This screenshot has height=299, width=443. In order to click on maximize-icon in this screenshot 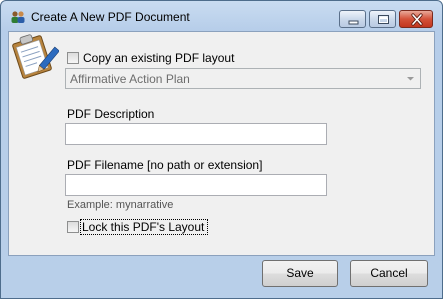, I will do `click(383, 19)`.